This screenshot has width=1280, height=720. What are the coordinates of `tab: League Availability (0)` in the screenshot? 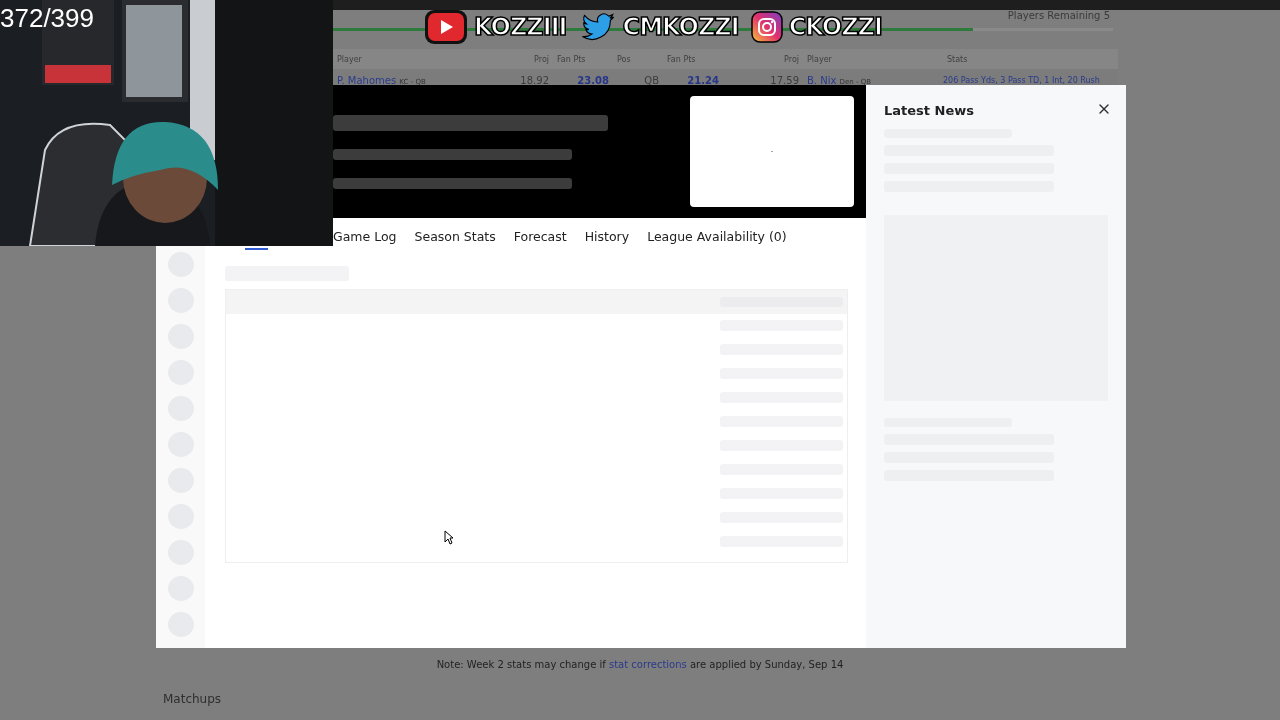 It's located at (717, 236).